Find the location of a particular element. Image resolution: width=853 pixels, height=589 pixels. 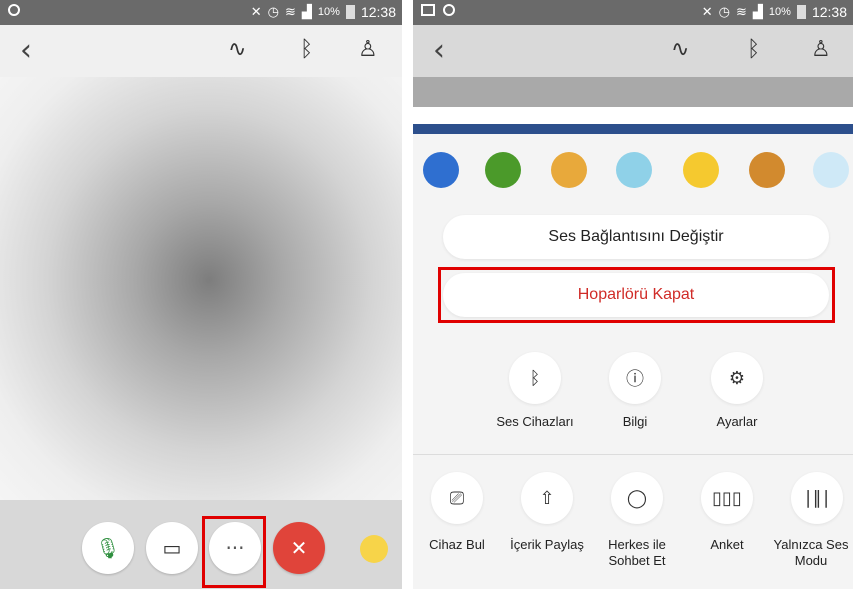

audio-wave-icon: ∣∥∣ is located at coordinates (817, 498).